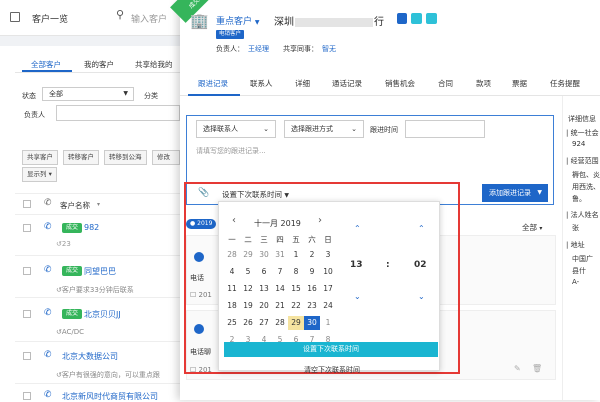  Describe the element at coordinates (331, 349) in the screenshot. I see `set-next-contact-button: 设置下次联系时间` at that location.